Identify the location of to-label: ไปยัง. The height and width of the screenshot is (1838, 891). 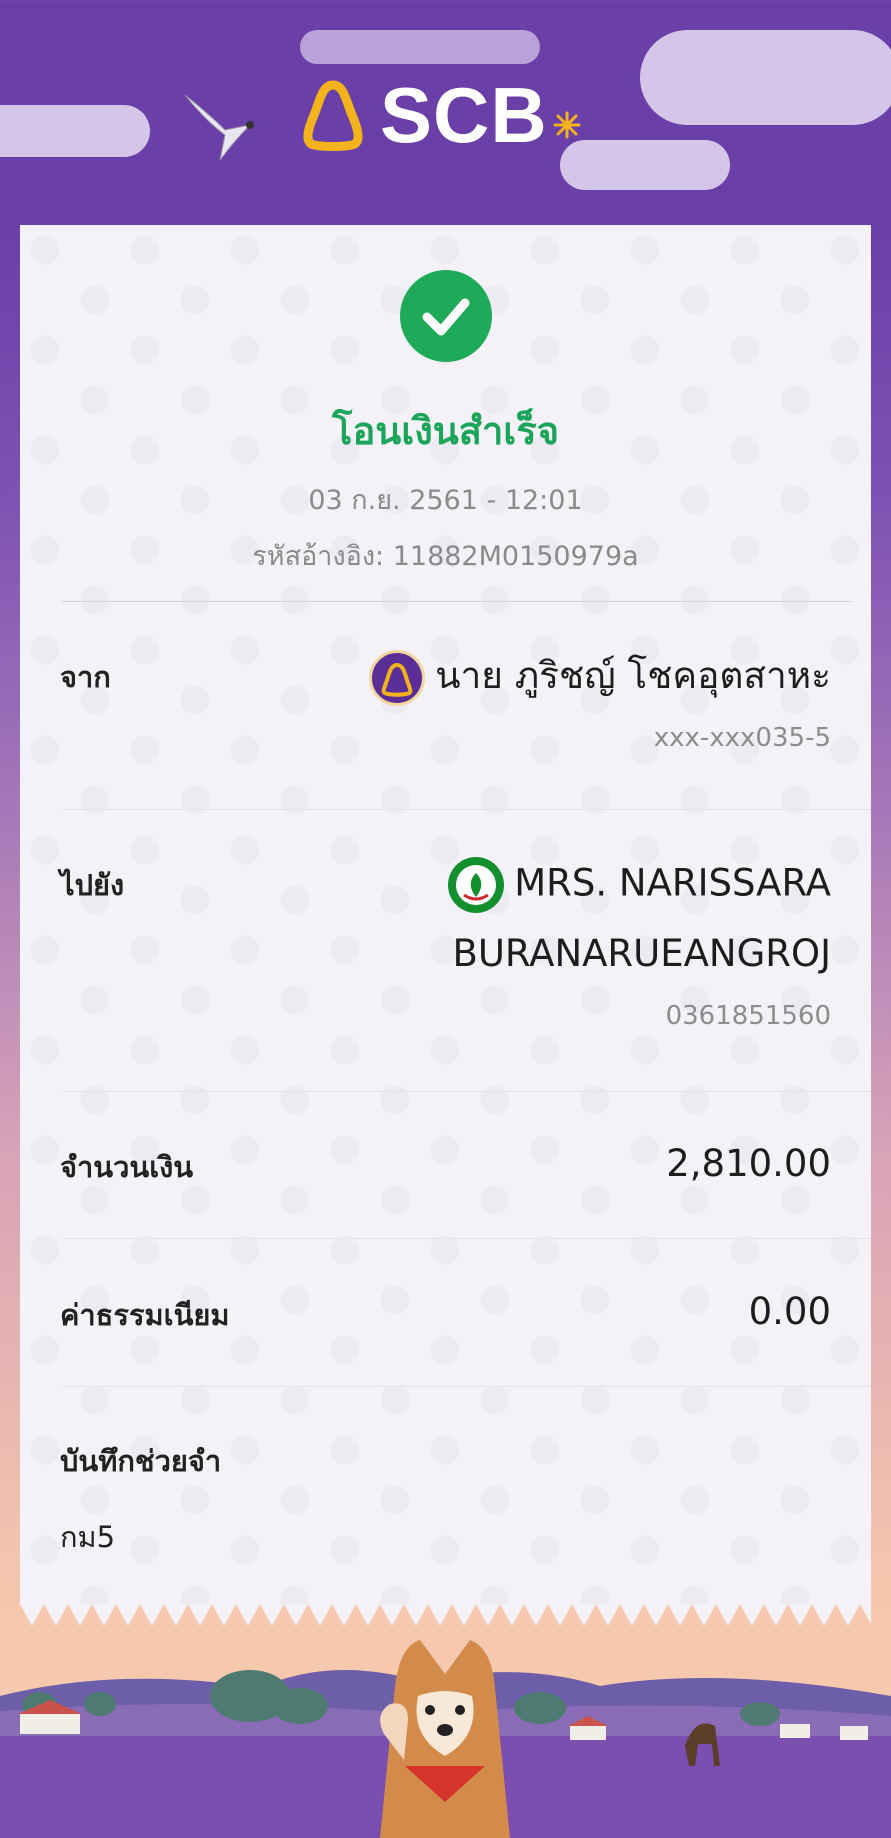
(92, 885).